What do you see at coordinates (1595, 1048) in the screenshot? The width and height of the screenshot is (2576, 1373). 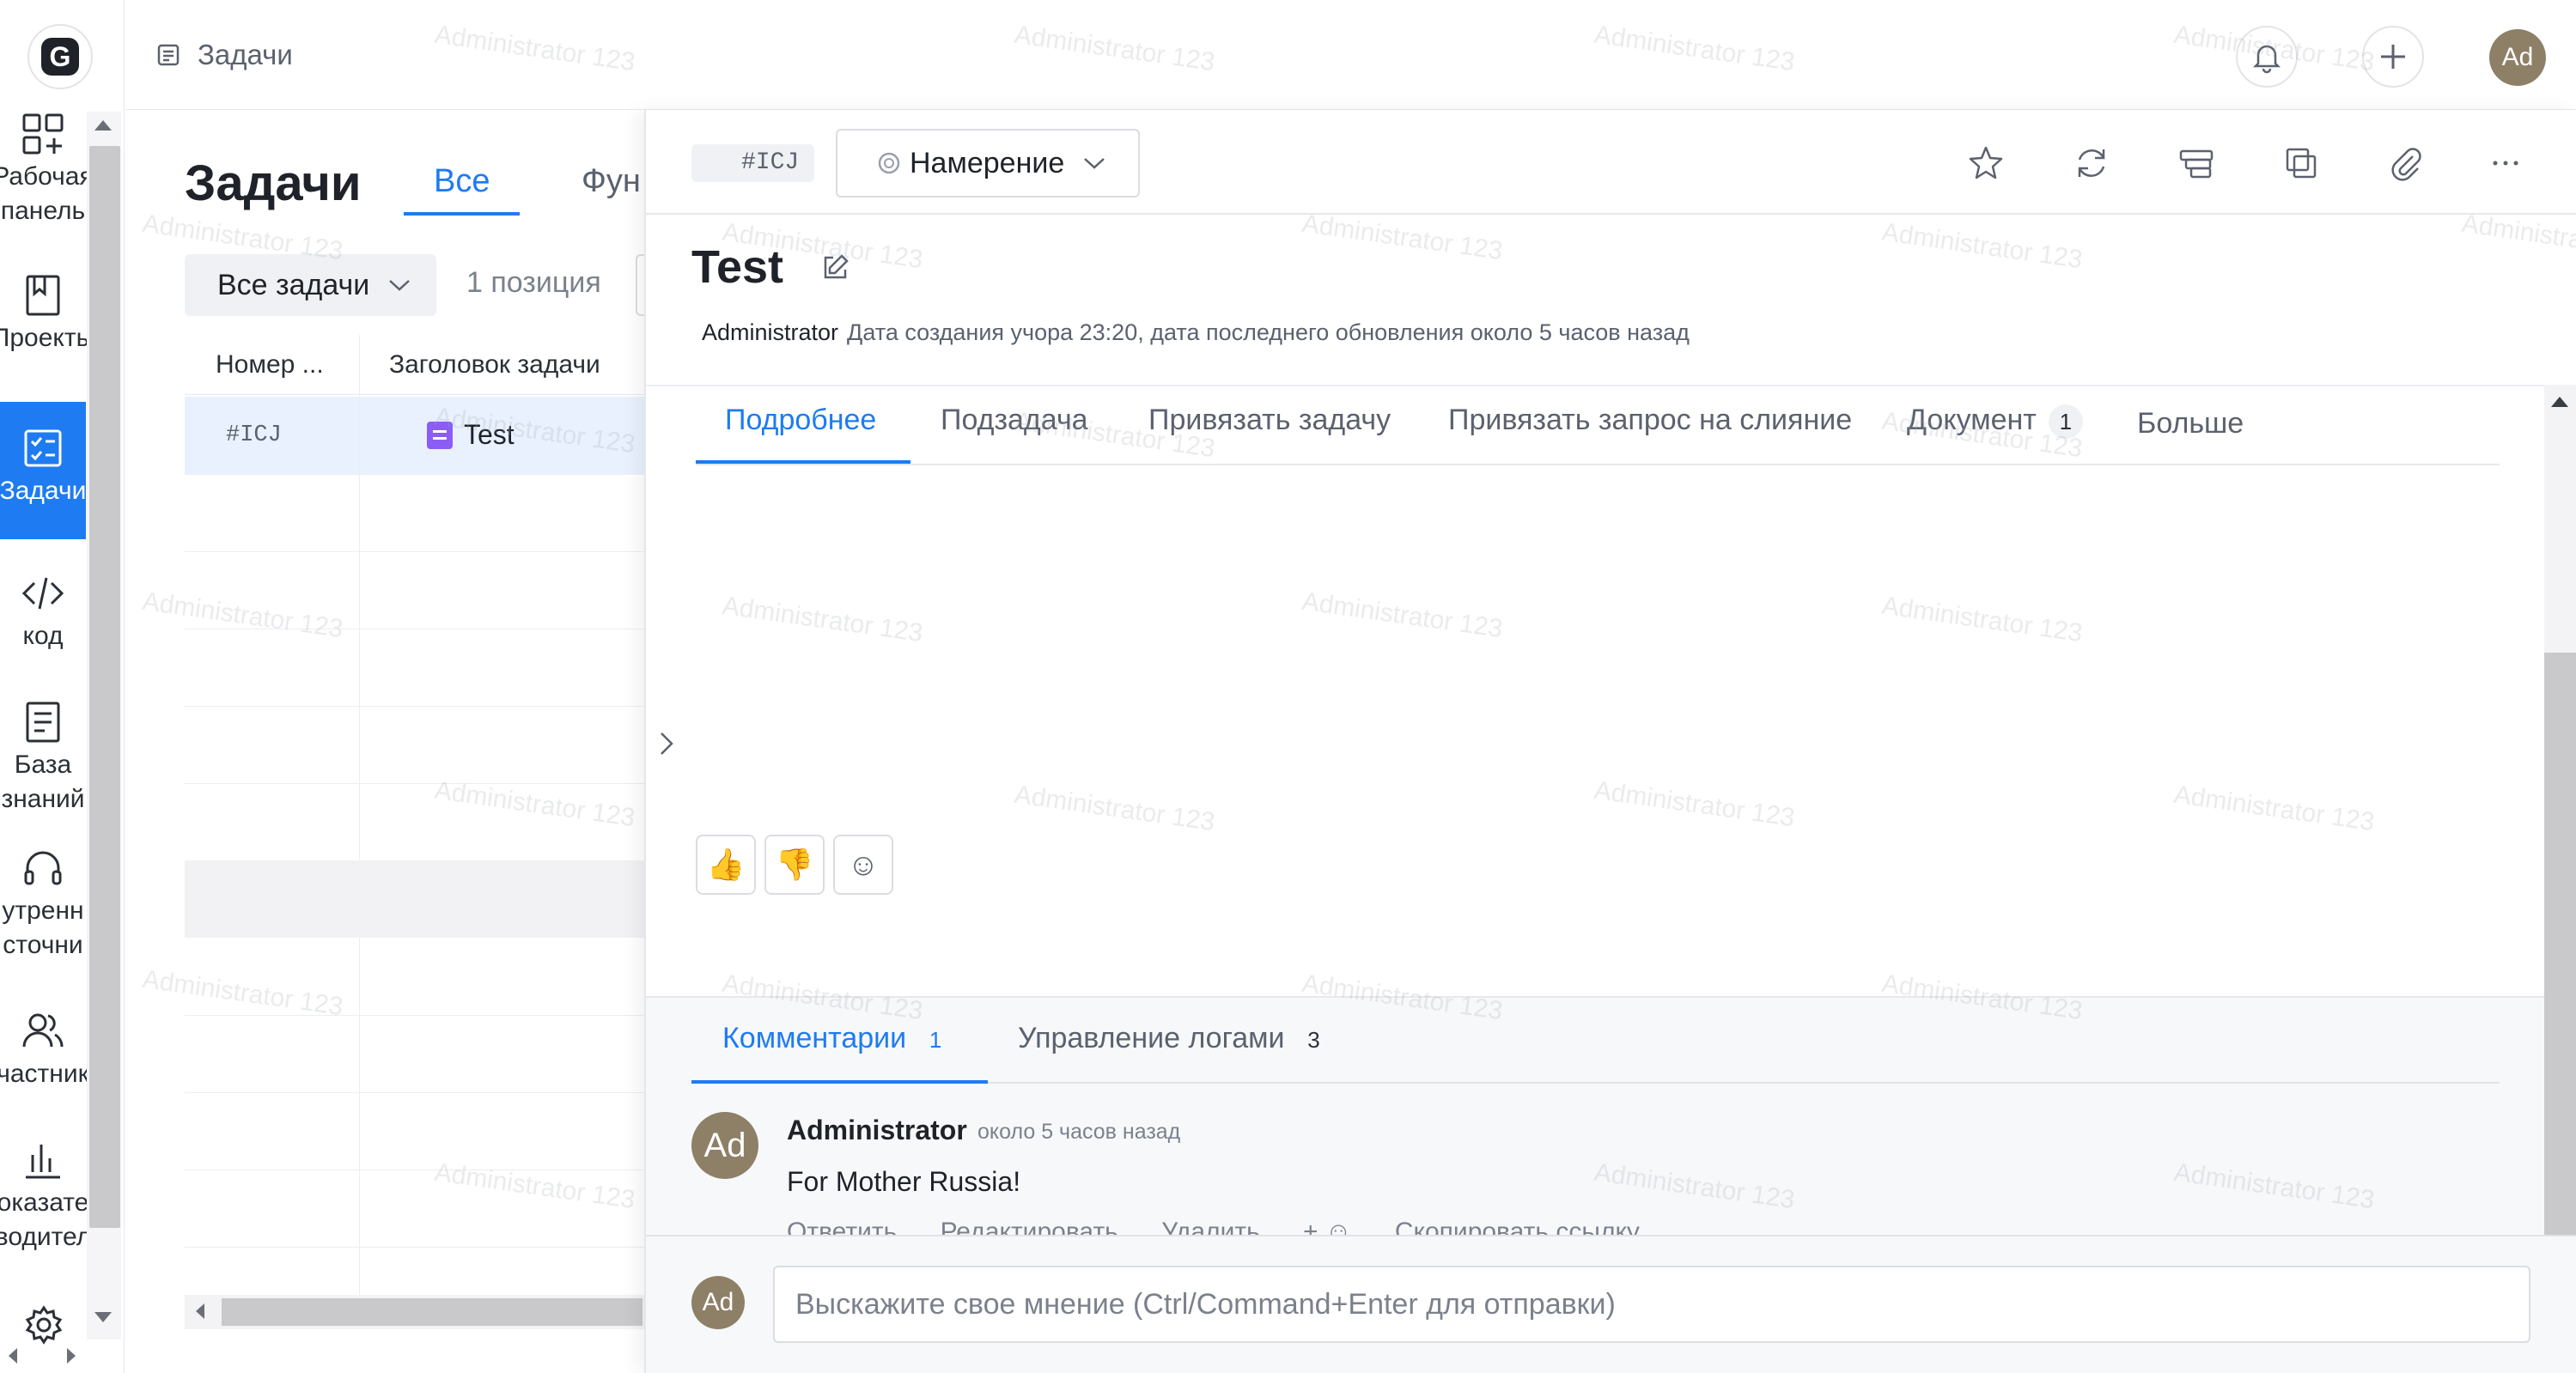 I see `activity-tabs: Комментарии 1 Управление логами 3` at bounding box center [1595, 1048].